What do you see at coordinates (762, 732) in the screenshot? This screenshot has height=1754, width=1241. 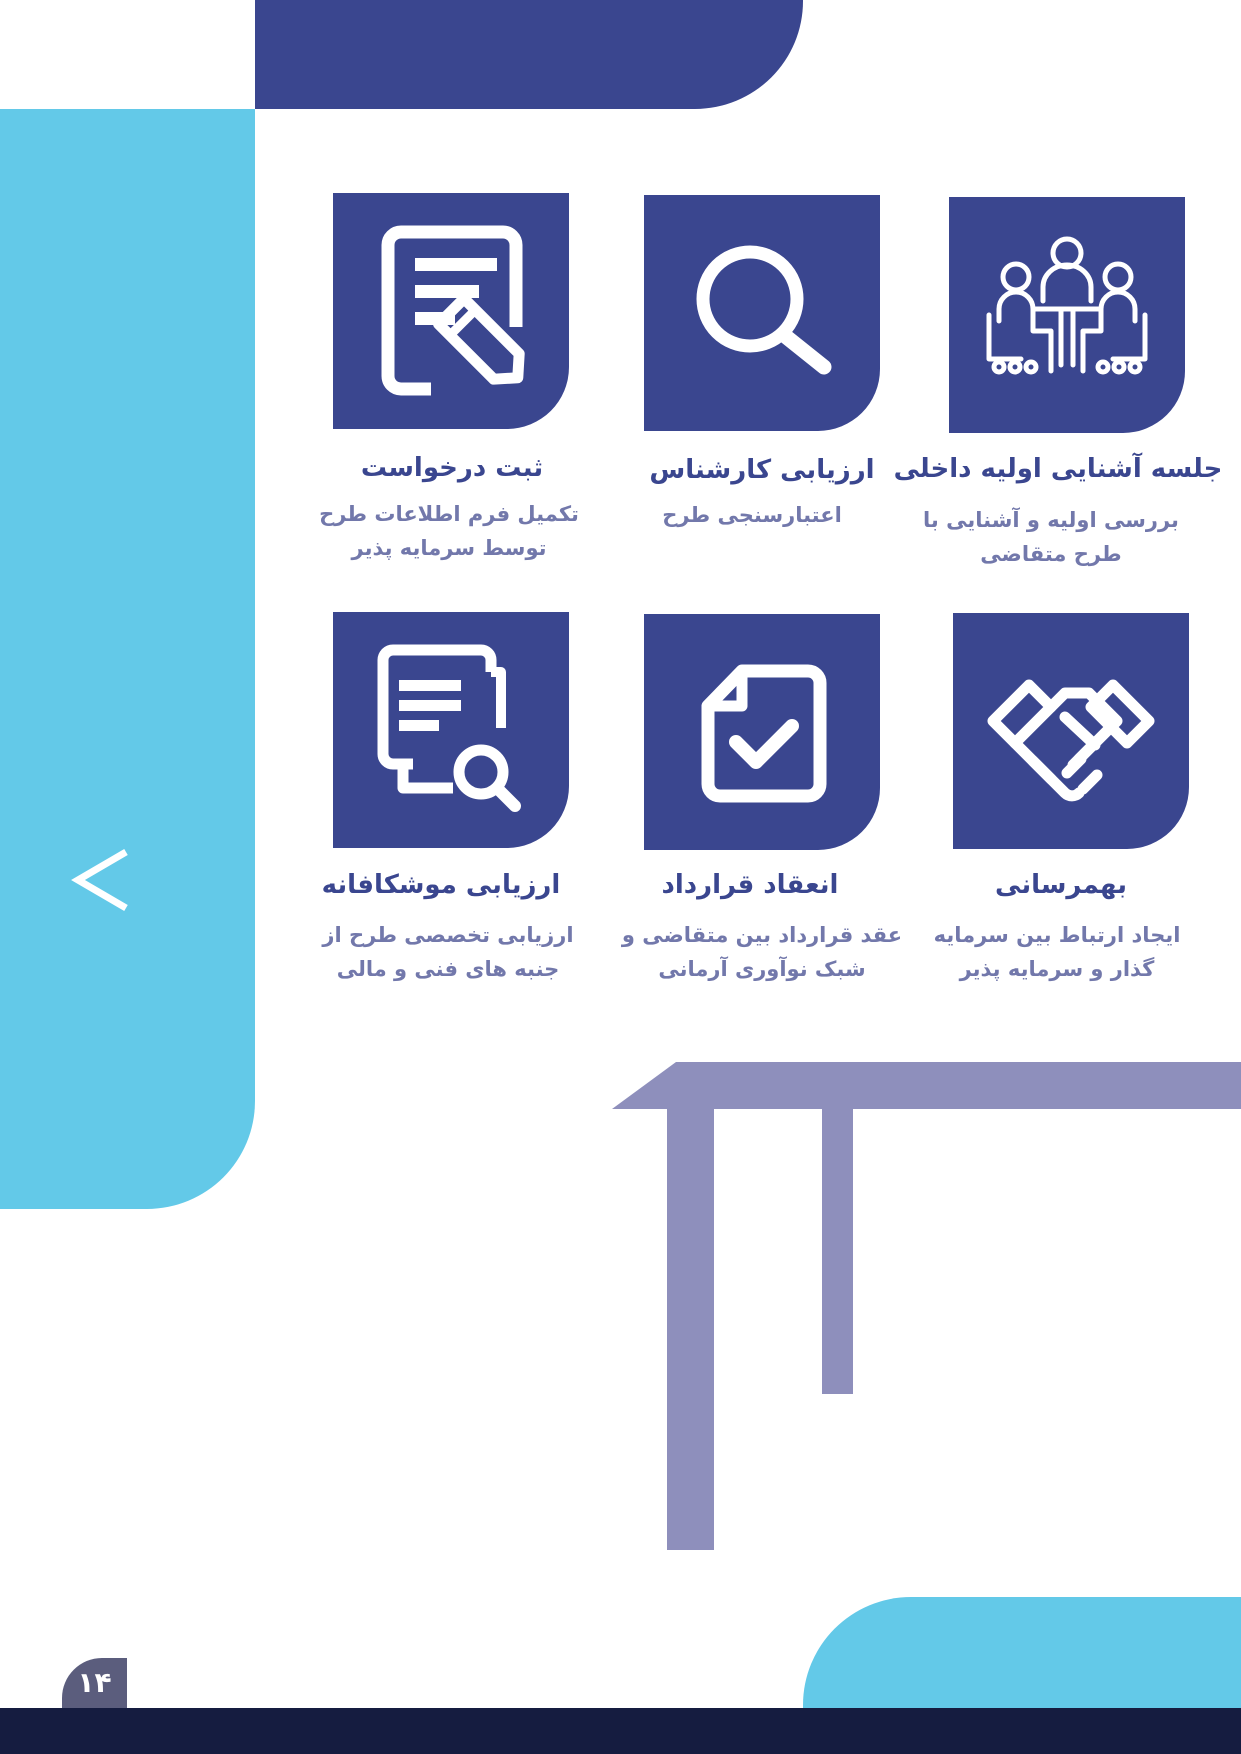 I see `contract-check-icon` at bounding box center [762, 732].